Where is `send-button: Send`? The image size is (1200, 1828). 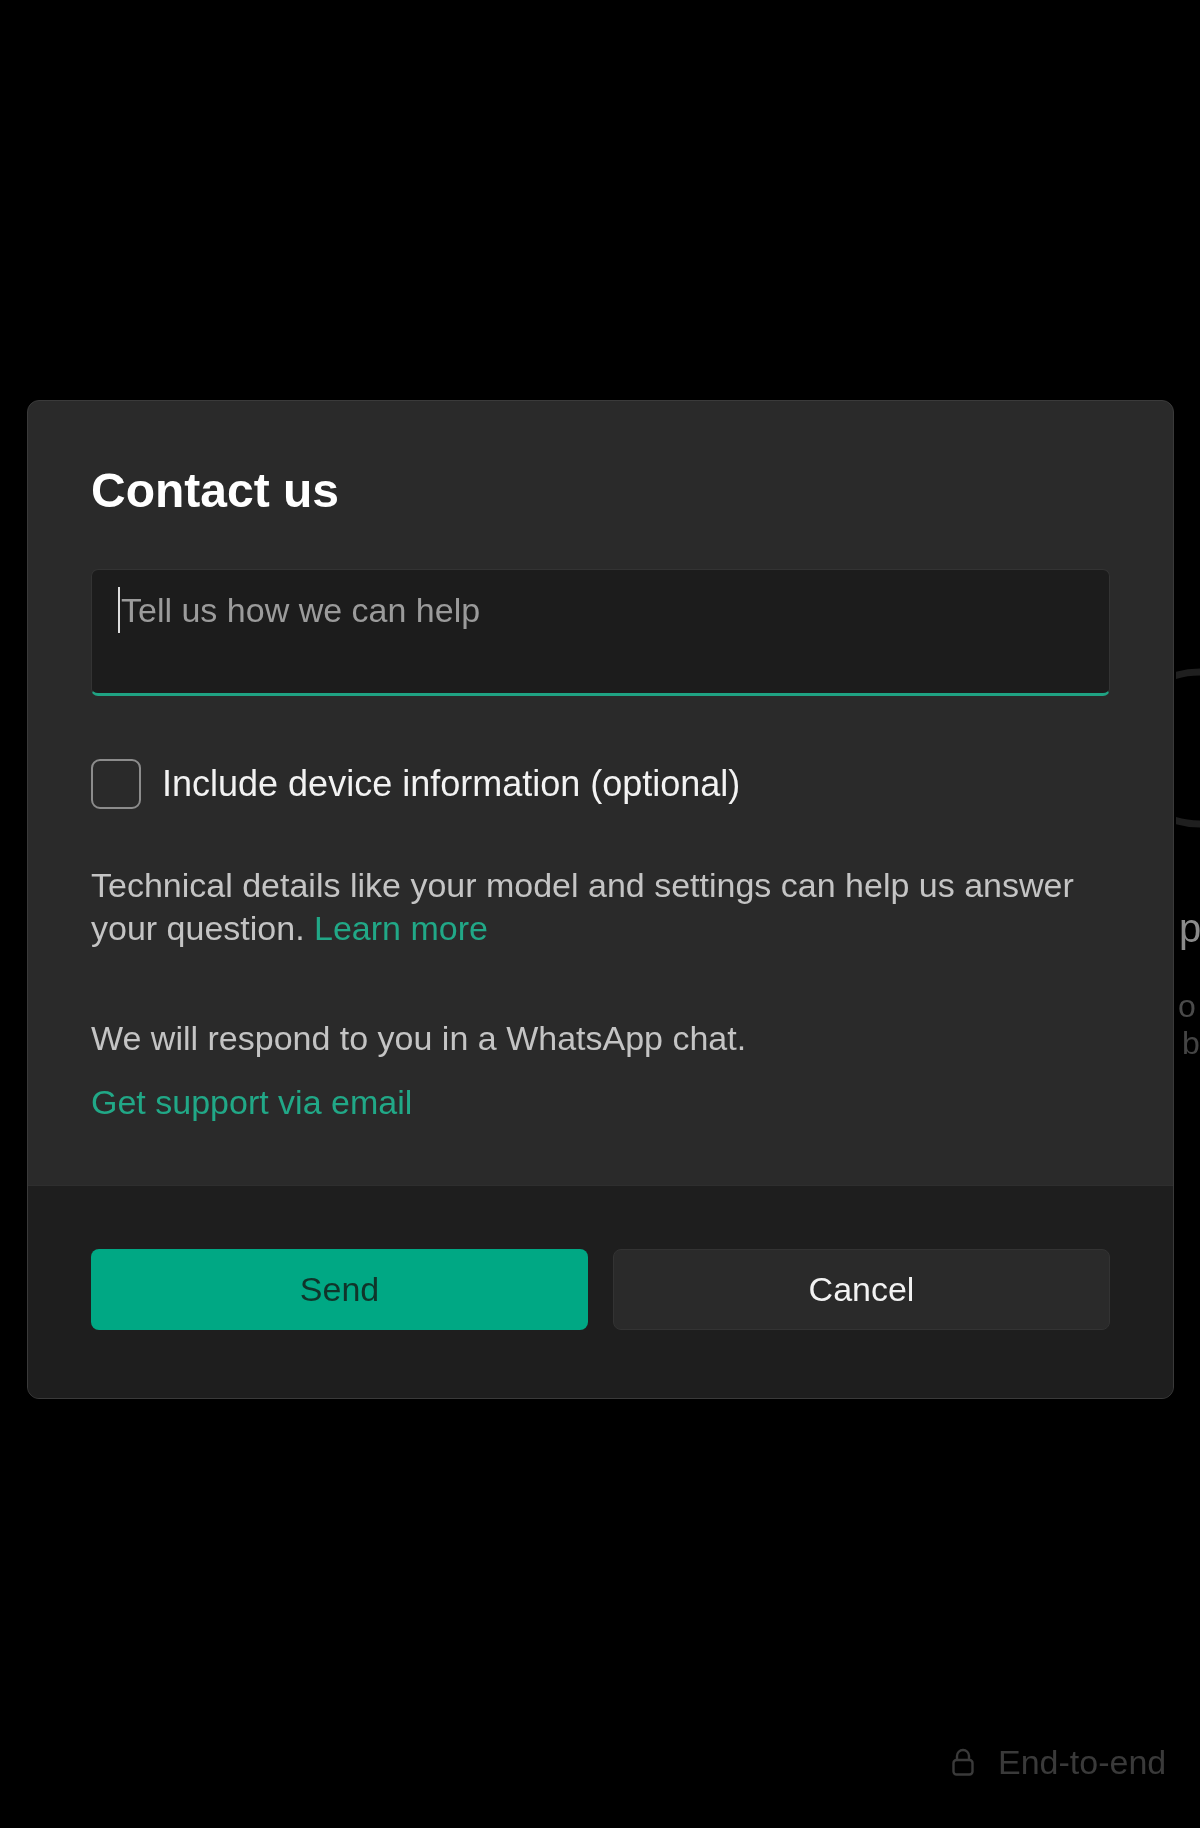
send-button: Send is located at coordinates (339, 1289).